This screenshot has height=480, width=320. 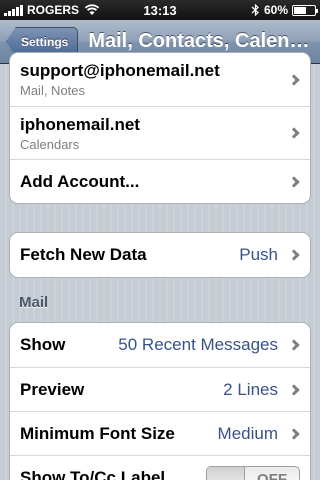 What do you see at coordinates (50, 144) in the screenshot?
I see `account-detail: Calendars` at bounding box center [50, 144].